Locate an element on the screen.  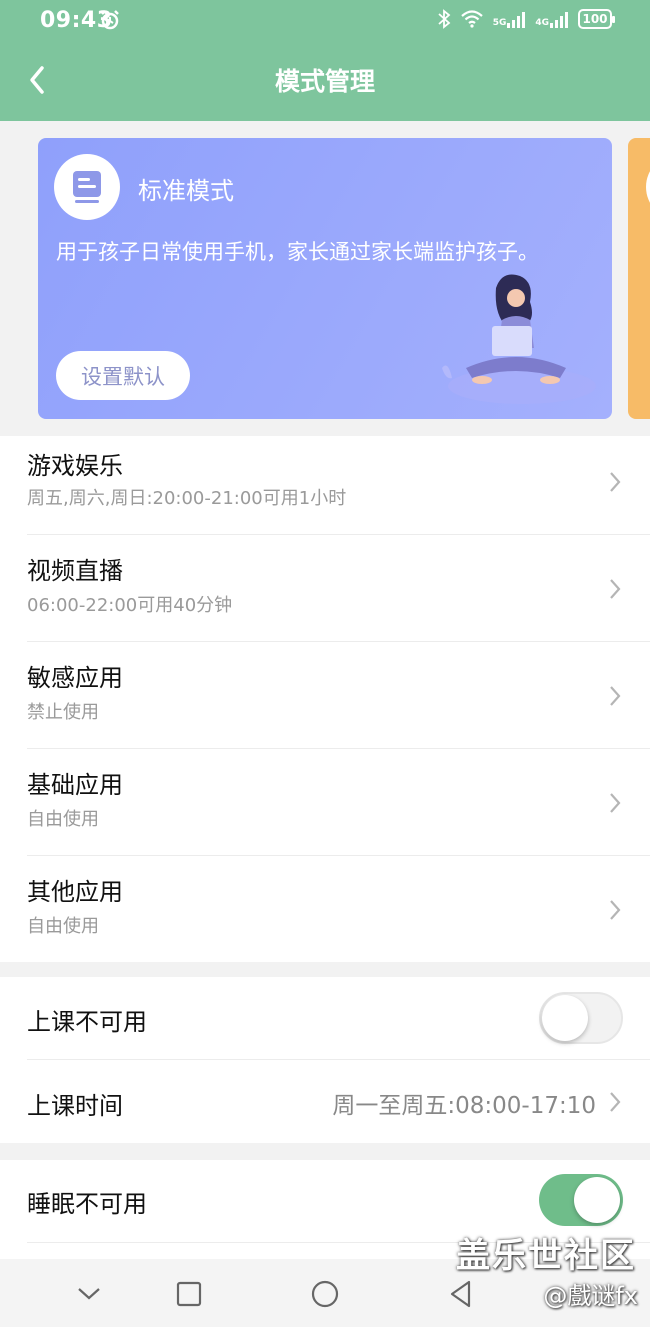
status-bar: 09:43 5G 4G 100 is located at coordinates (325, 20).